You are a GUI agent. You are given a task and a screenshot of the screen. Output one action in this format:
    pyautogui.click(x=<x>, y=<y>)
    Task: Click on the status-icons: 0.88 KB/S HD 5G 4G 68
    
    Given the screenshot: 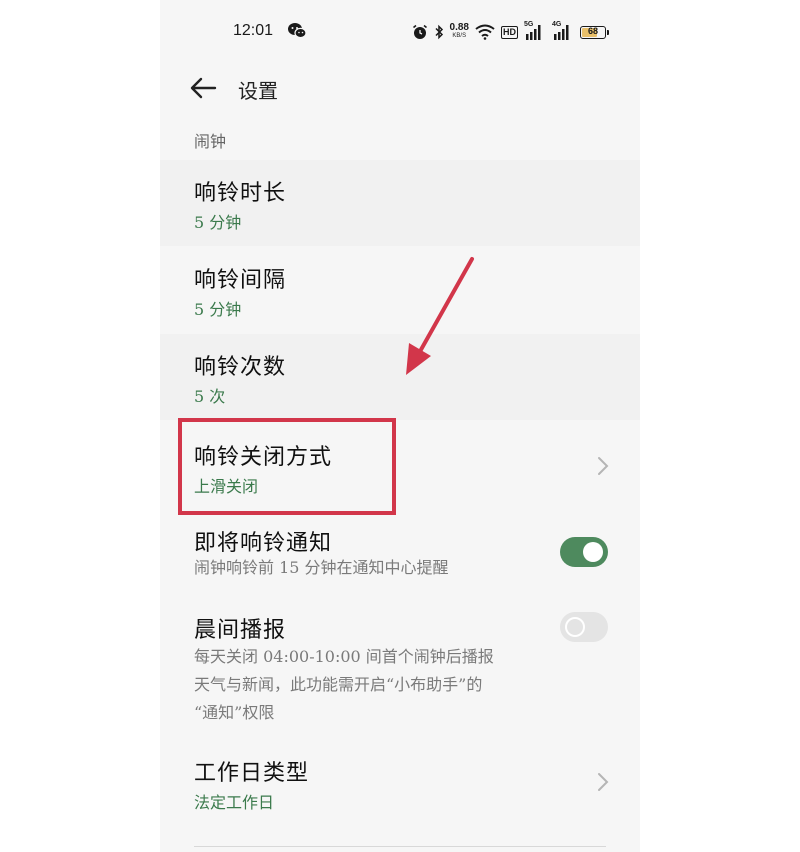 What is the action you would take?
    pyautogui.click(x=510, y=31)
    